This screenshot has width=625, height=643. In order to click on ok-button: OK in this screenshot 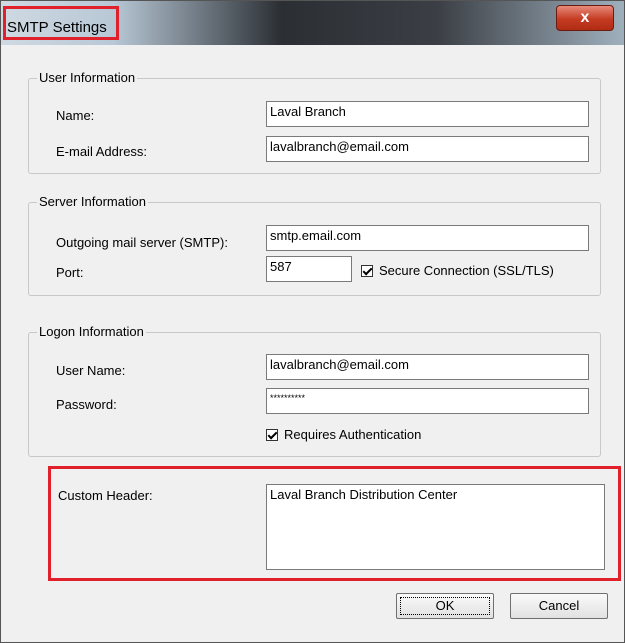, I will do `click(445, 606)`.